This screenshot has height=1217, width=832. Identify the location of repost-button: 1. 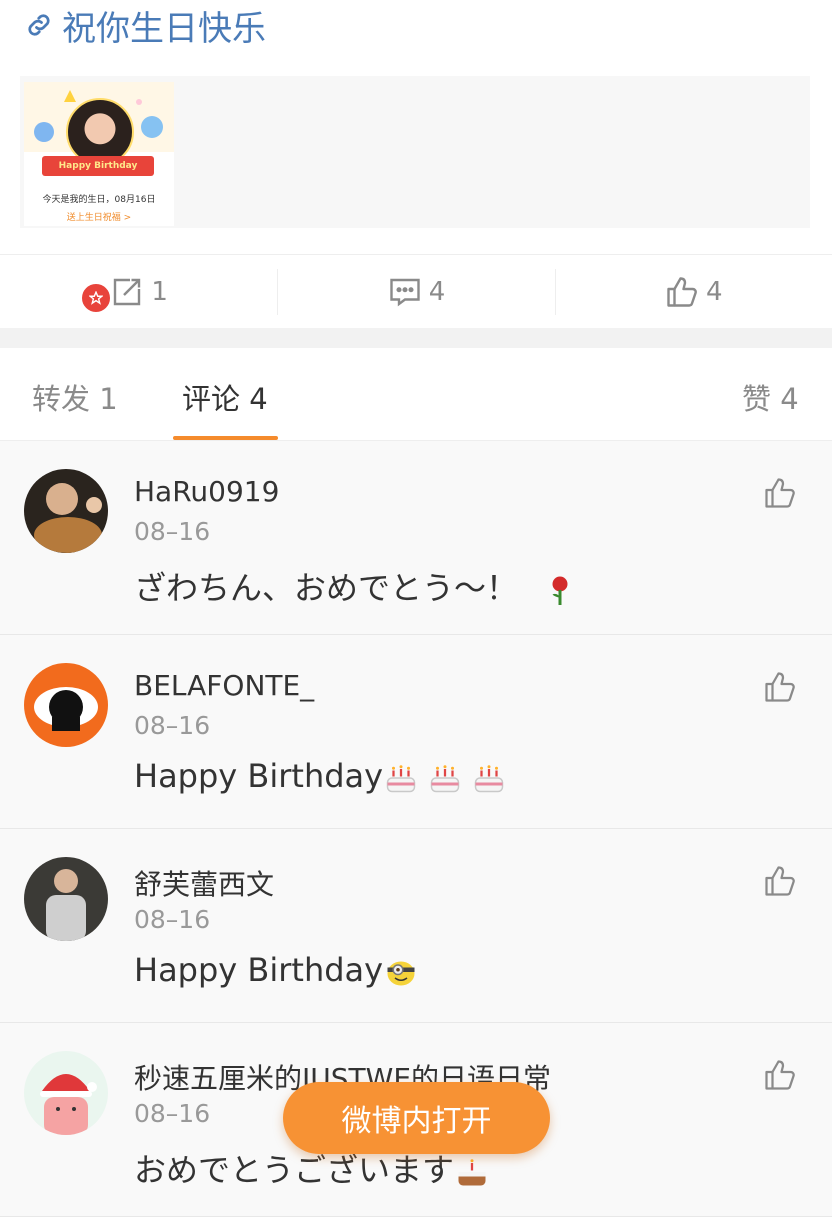
(138, 292).